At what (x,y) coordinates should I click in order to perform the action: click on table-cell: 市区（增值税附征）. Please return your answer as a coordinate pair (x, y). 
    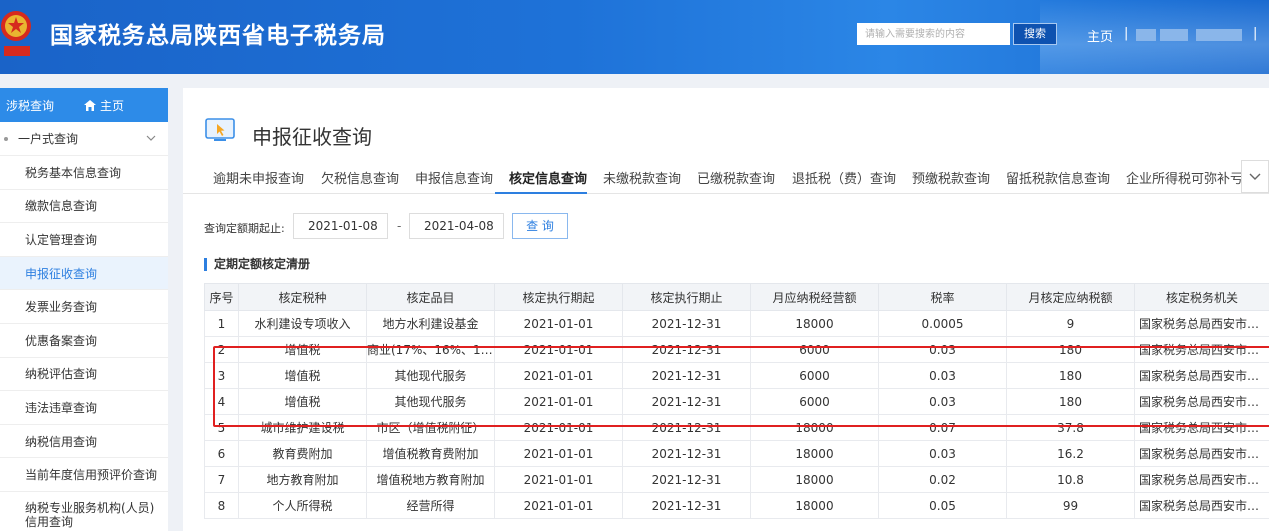
    Looking at the image, I should click on (430, 427).